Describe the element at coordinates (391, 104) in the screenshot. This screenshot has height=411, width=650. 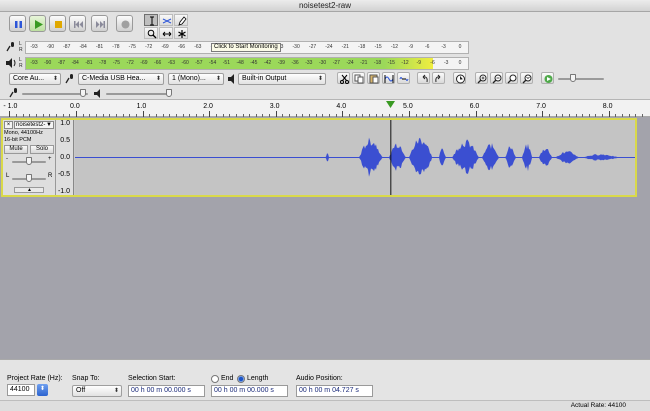
I see `playhead-marker-icon` at that location.